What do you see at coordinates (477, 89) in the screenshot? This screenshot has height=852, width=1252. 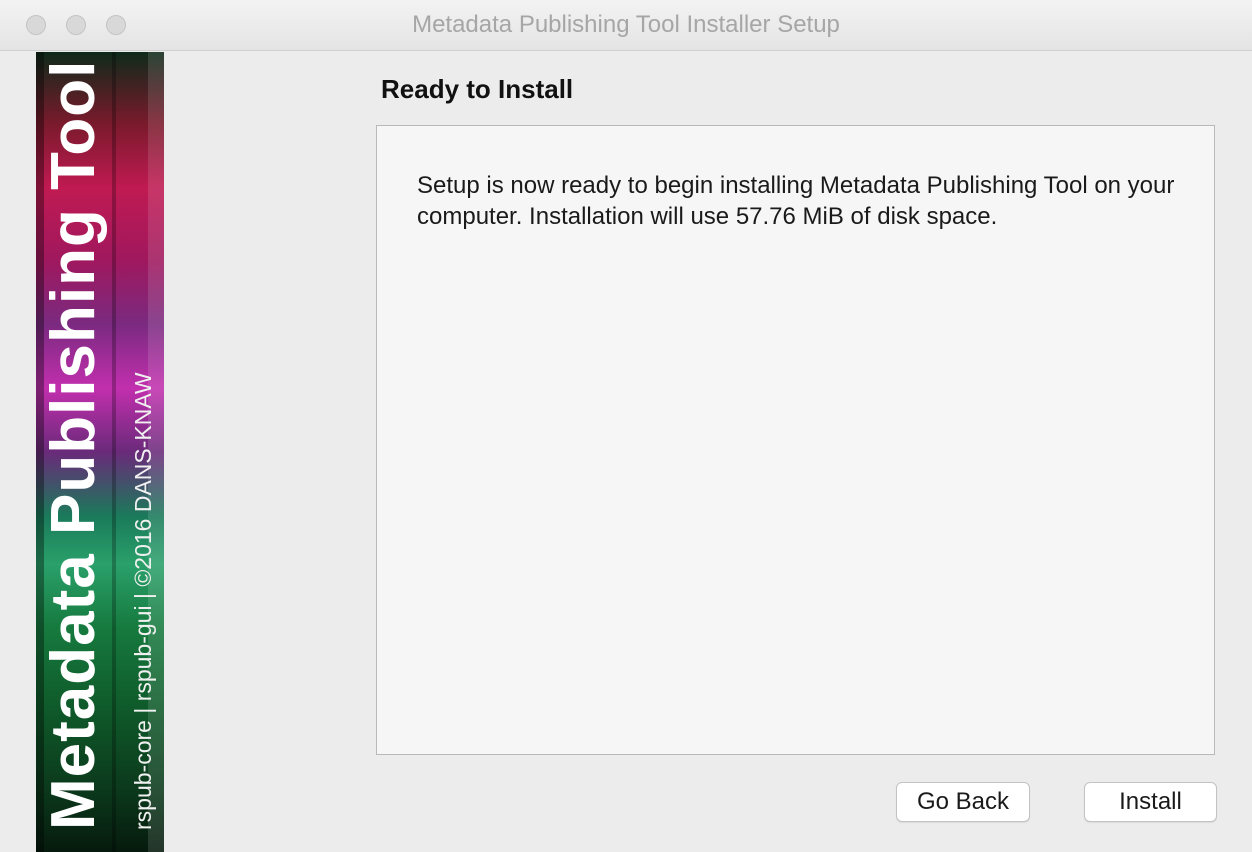 I see `page-heading: Ready to Install` at bounding box center [477, 89].